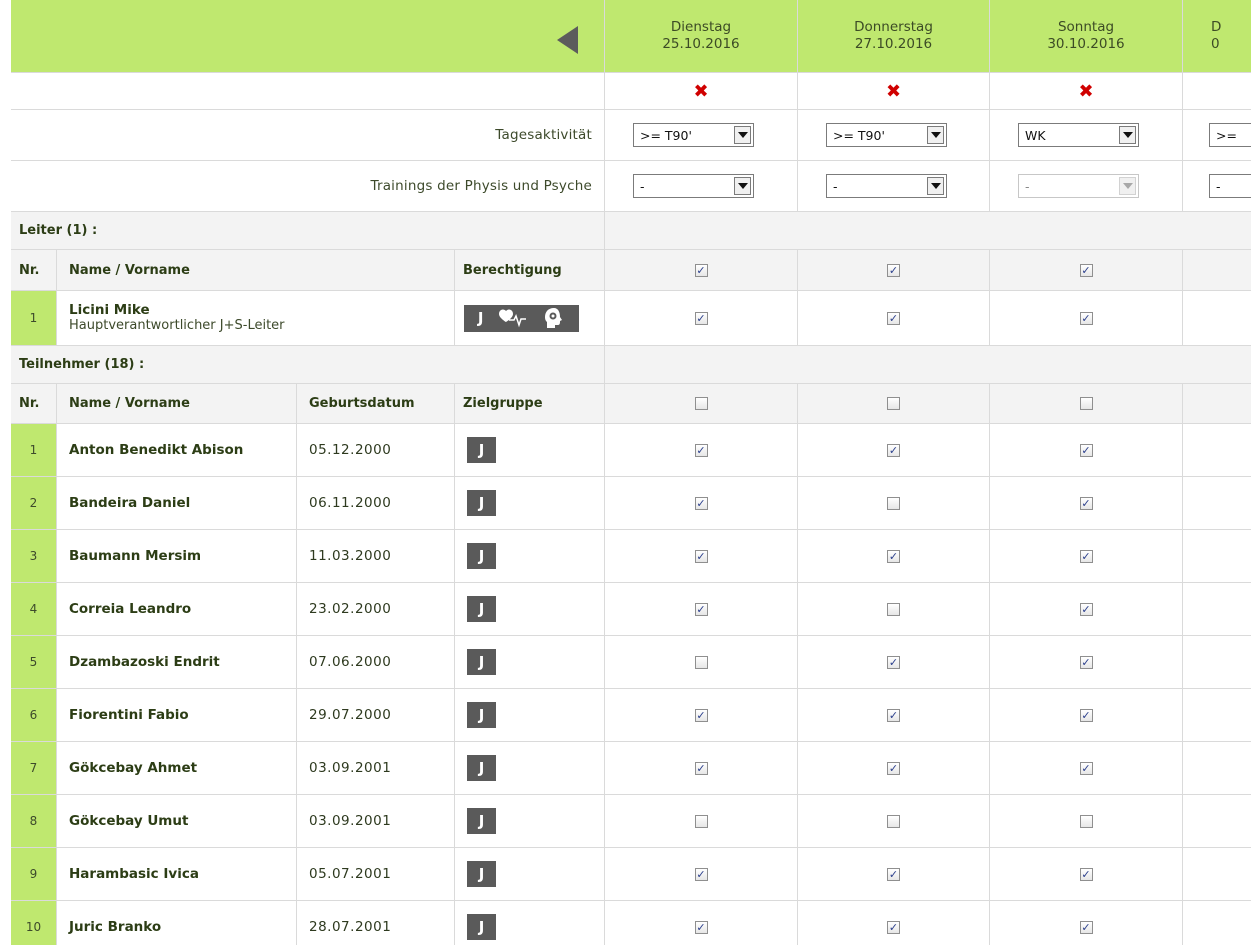 This screenshot has width=1251, height=945. Describe the element at coordinates (631, 91) in the screenshot. I see `delete-row: ✖ ✖ ✖` at that location.